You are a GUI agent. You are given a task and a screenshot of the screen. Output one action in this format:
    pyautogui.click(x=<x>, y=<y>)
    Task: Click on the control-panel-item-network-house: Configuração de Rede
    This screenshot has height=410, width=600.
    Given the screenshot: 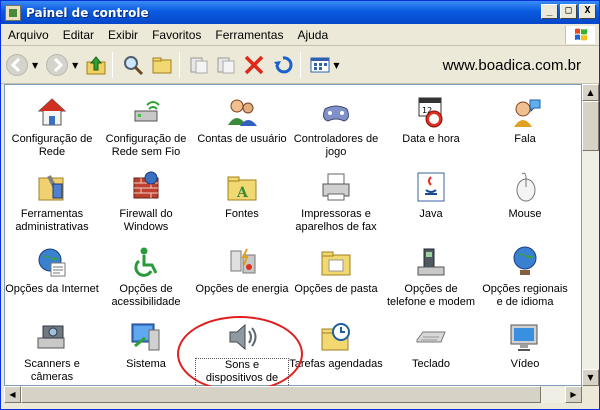 What is the action you would take?
    pyautogui.click(x=52, y=127)
    